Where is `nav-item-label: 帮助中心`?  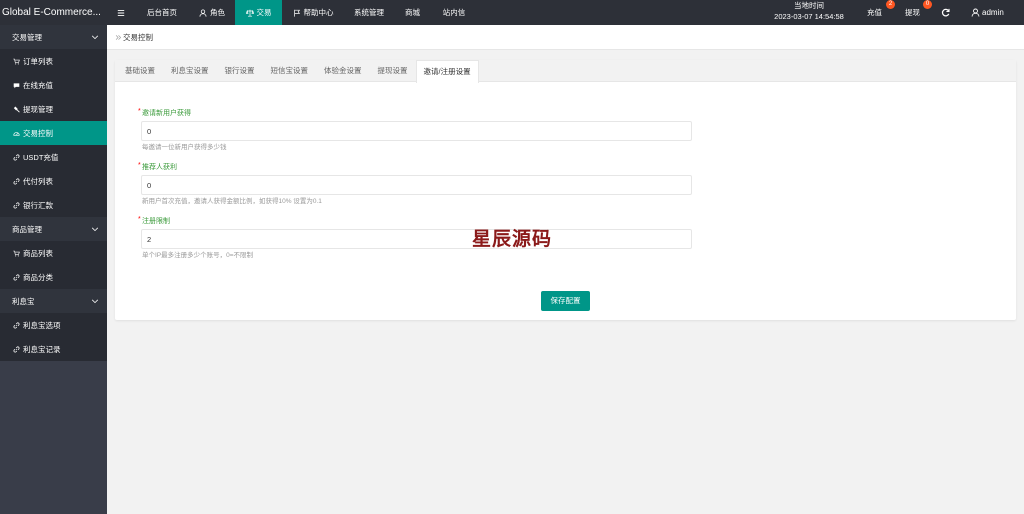 nav-item-label: 帮助中心 is located at coordinates (318, 12).